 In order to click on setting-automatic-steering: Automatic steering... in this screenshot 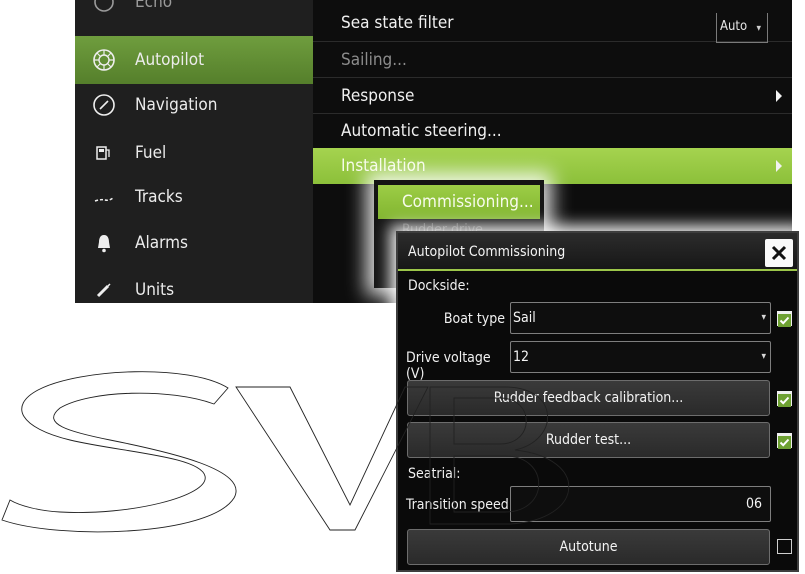, I will do `click(552, 131)`.